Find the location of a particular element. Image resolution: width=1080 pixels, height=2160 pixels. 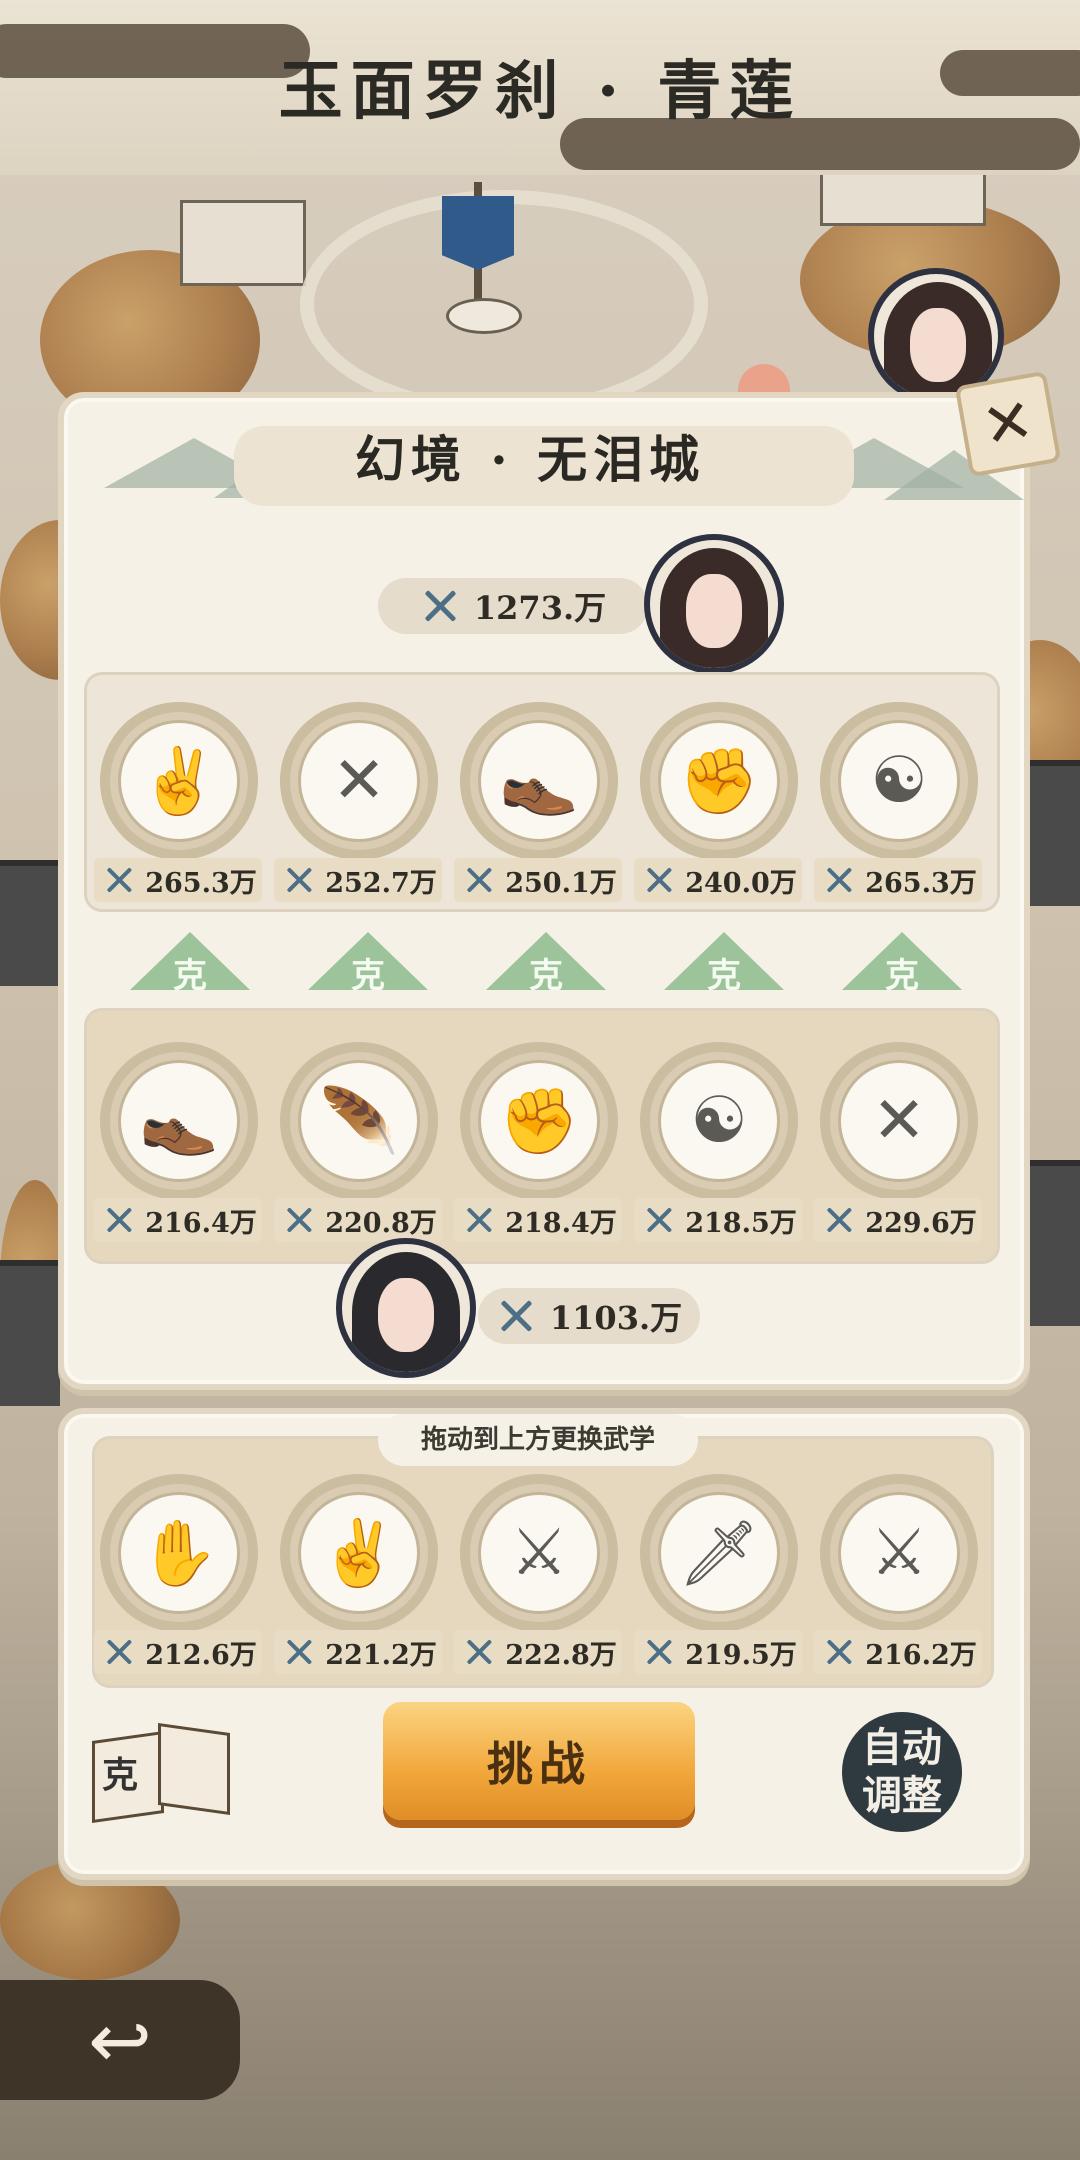

skill-power-label: 252.7万 is located at coordinates (358, 880).